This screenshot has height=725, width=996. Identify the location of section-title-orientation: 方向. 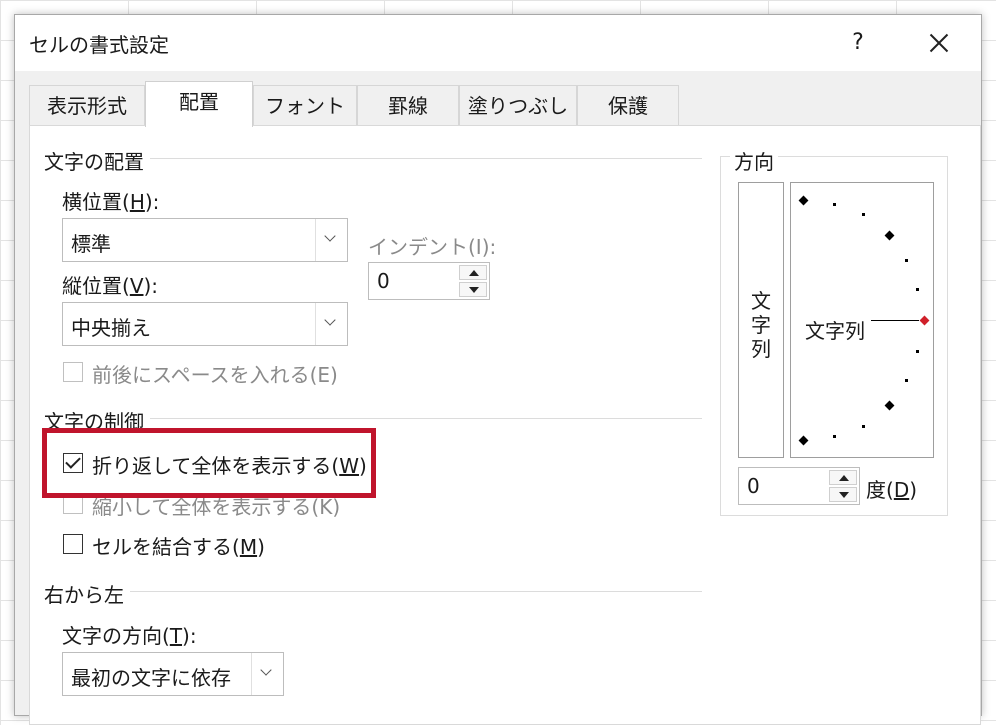
(754, 160).